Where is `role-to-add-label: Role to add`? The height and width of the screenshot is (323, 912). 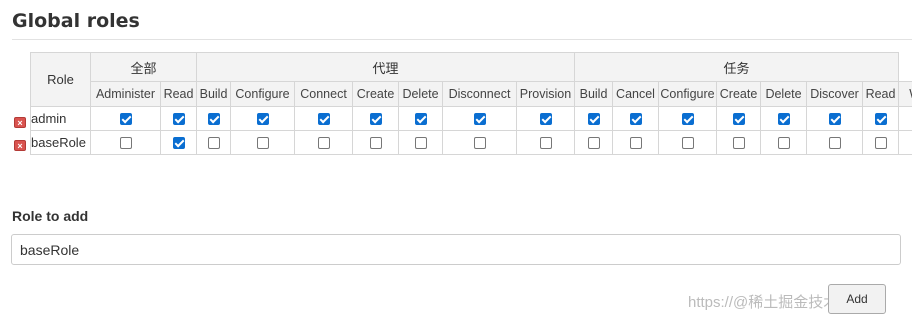 role-to-add-label: Role to add is located at coordinates (50, 216).